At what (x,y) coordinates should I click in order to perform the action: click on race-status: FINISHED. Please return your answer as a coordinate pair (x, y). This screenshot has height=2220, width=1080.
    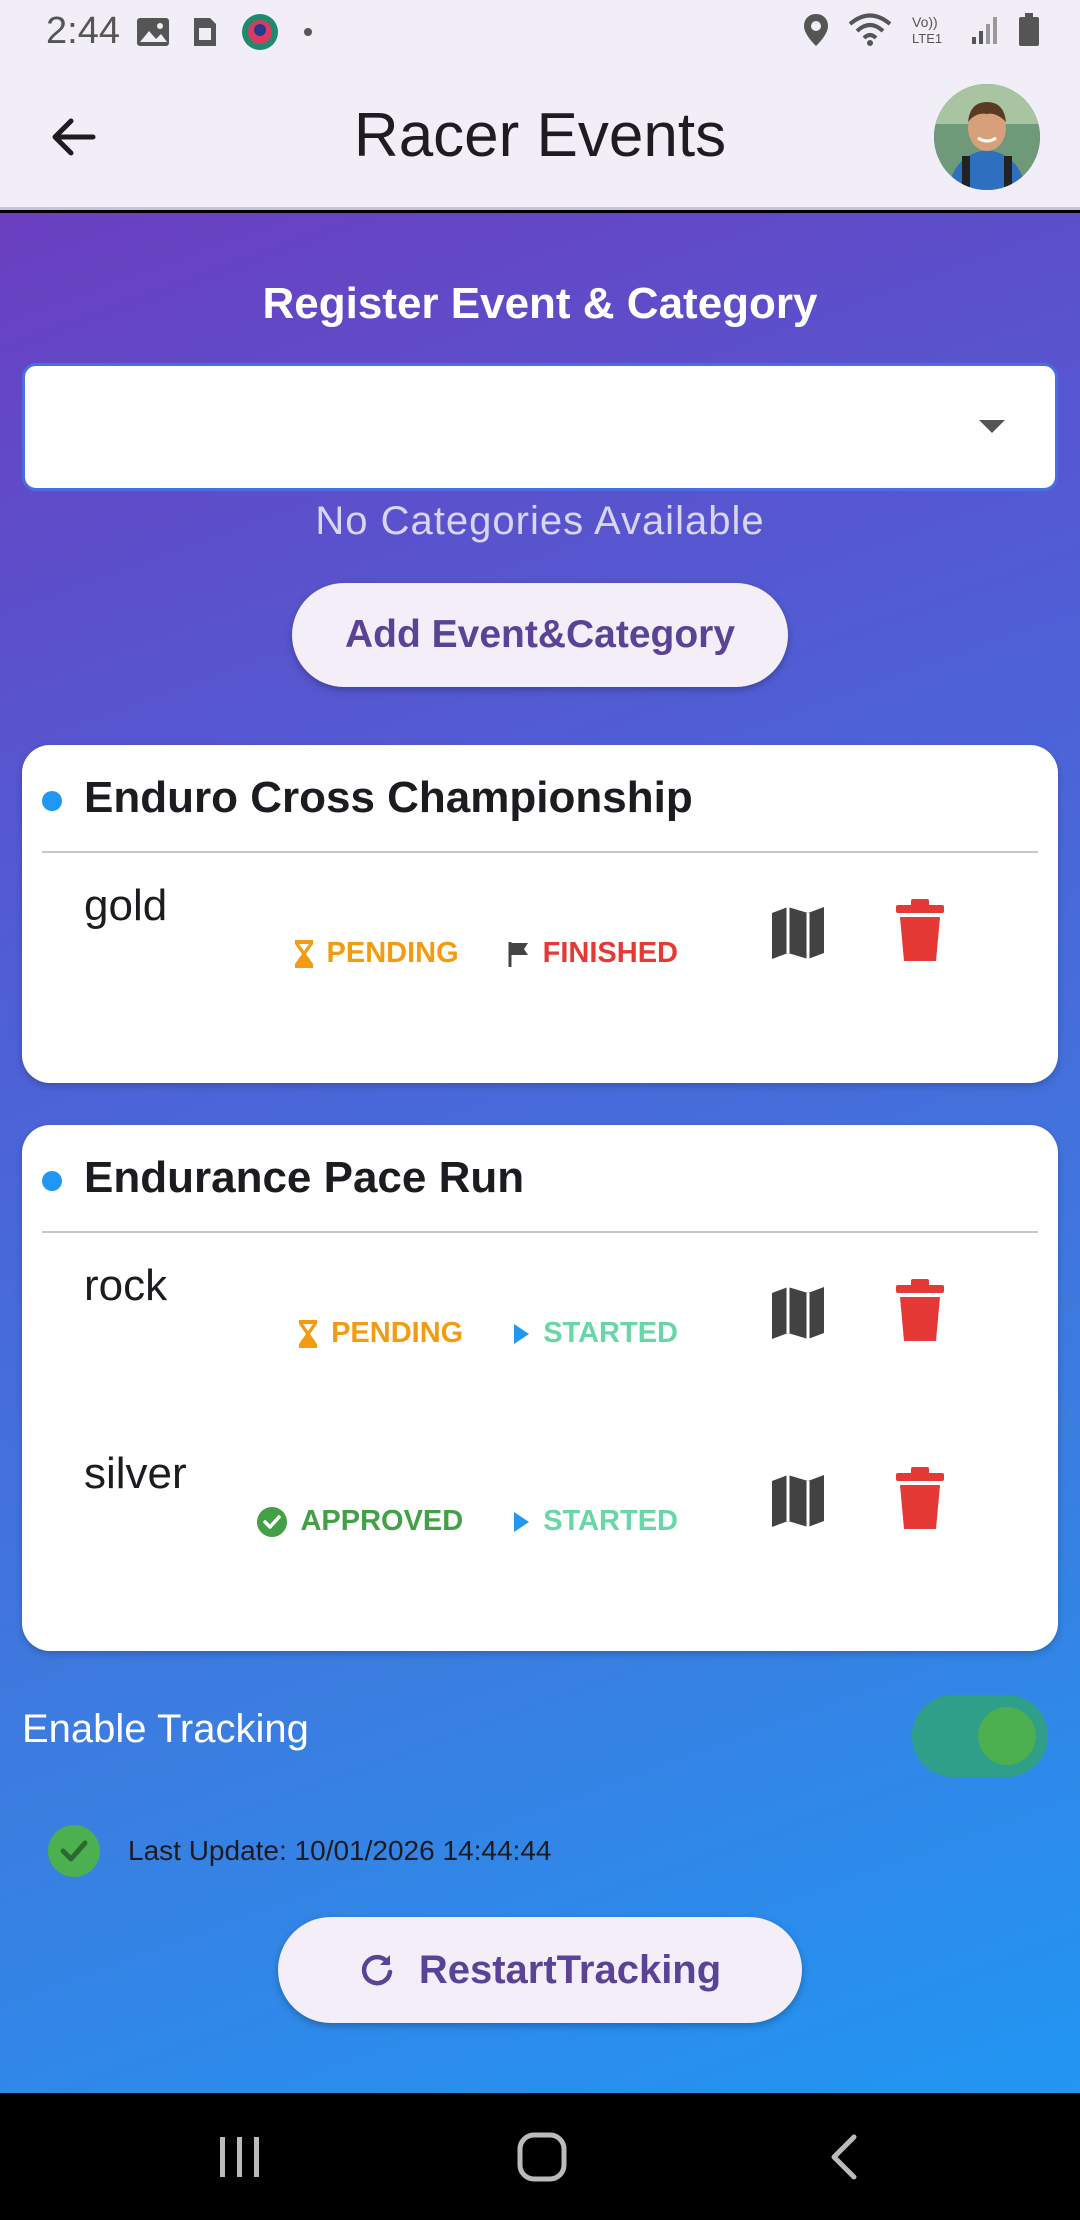
    Looking at the image, I should click on (610, 953).